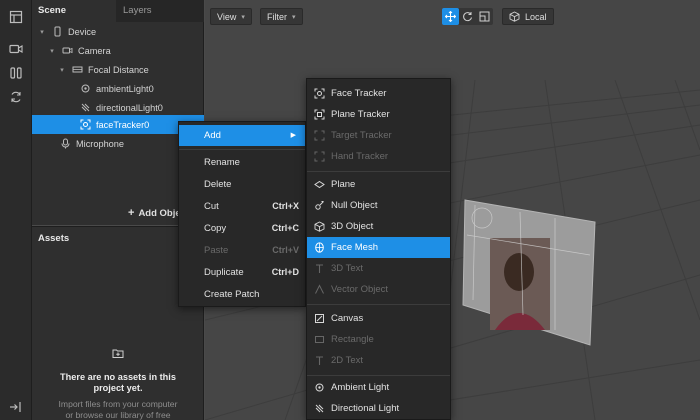 This screenshot has height=420, width=700. I want to click on tree-item-label: Microphone, so click(100, 143).